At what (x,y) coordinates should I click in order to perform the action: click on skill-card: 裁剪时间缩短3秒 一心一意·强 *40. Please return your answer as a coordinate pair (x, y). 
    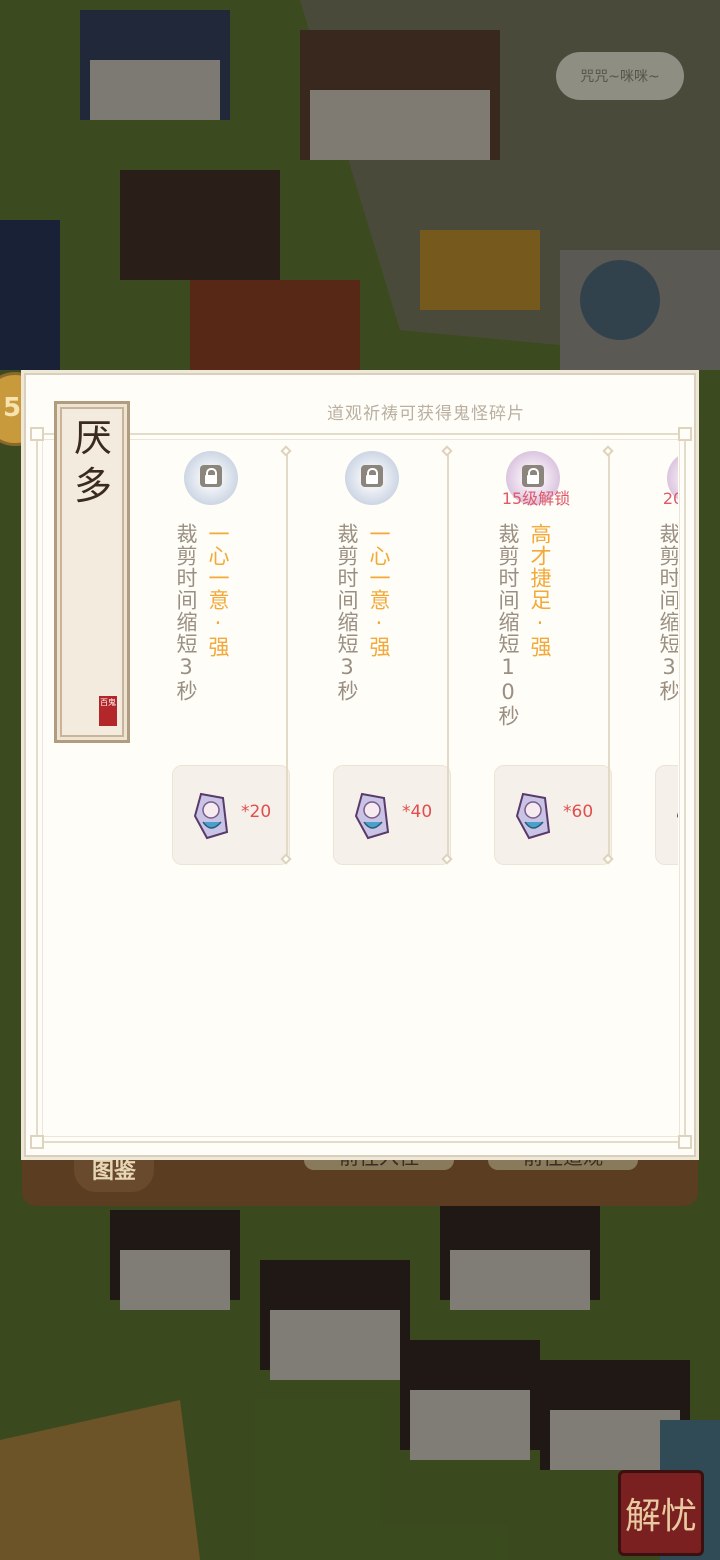
    Looking at the image, I should click on (385, 655).